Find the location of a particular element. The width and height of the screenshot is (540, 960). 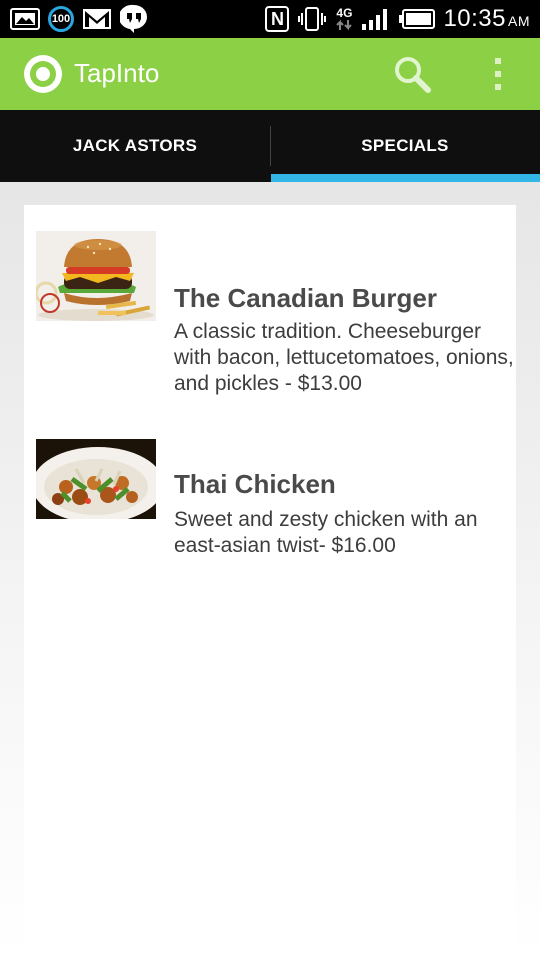

tapinto-logo-icon is located at coordinates (43, 74).